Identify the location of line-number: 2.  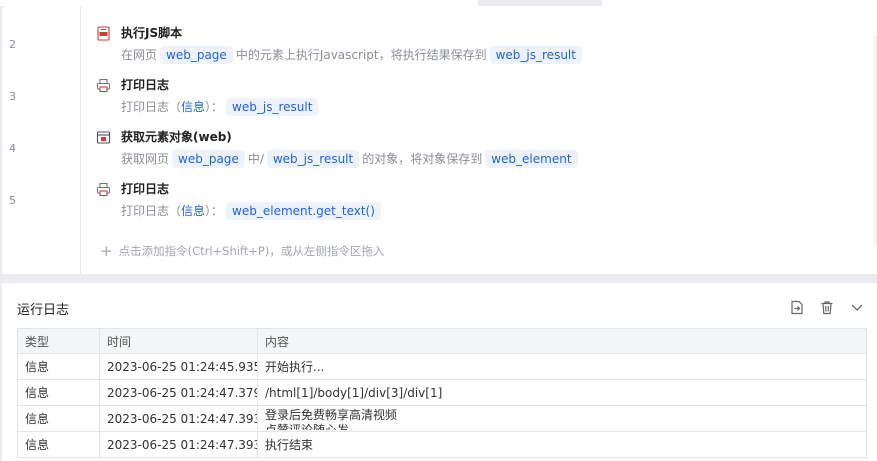
(12, 44).